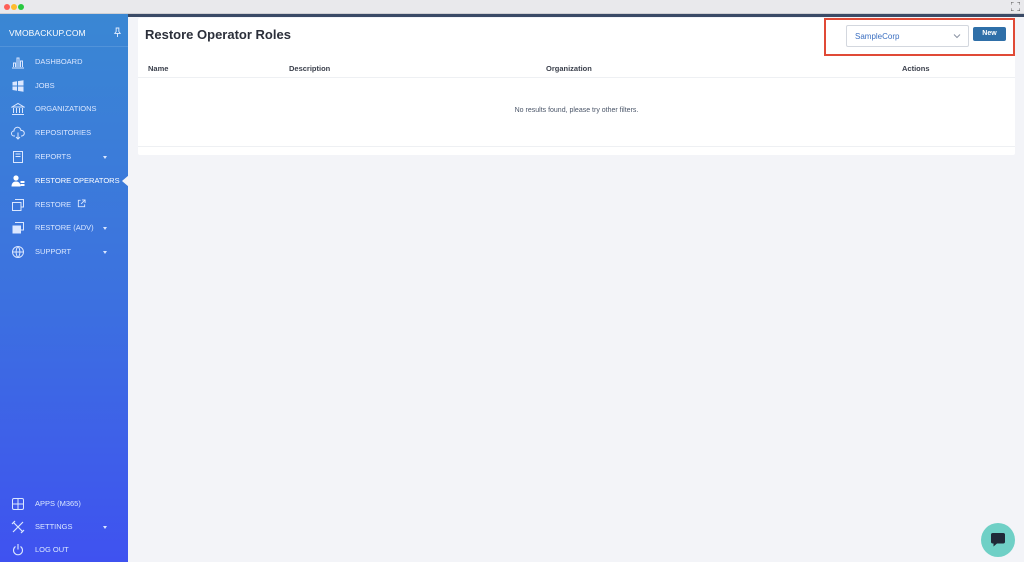 The image size is (1024, 562). Describe the element at coordinates (18, 228) in the screenshot. I see `restore-adv-icon` at that location.